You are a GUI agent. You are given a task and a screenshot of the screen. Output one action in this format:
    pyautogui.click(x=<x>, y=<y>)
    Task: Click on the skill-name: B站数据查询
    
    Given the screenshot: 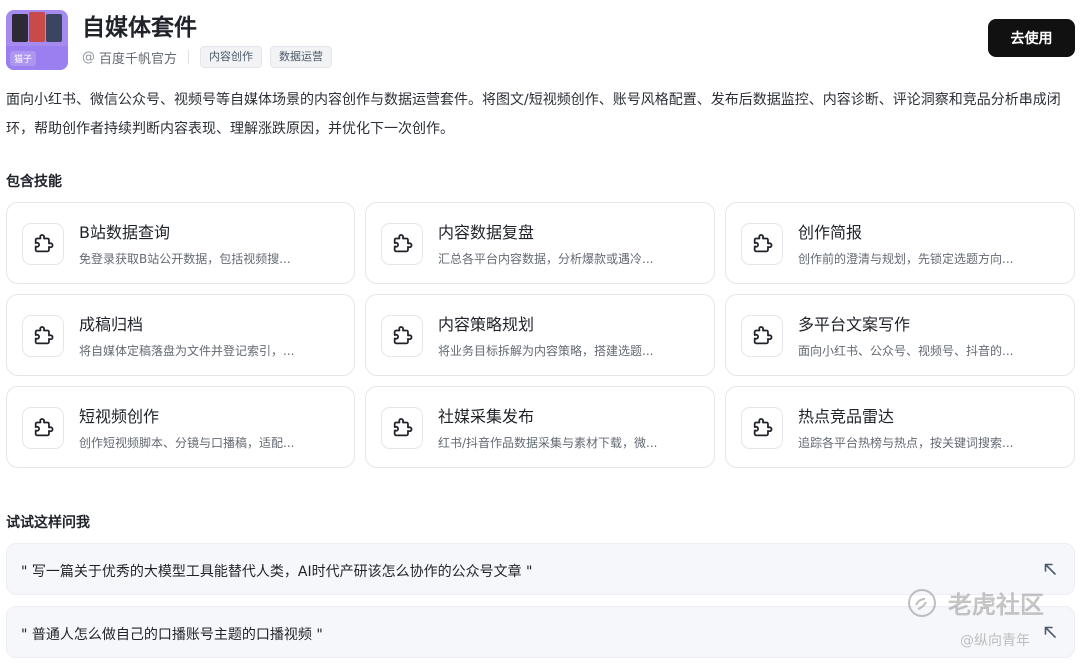 What is the action you would take?
    pyautogui.click(x=124, y=232)
    